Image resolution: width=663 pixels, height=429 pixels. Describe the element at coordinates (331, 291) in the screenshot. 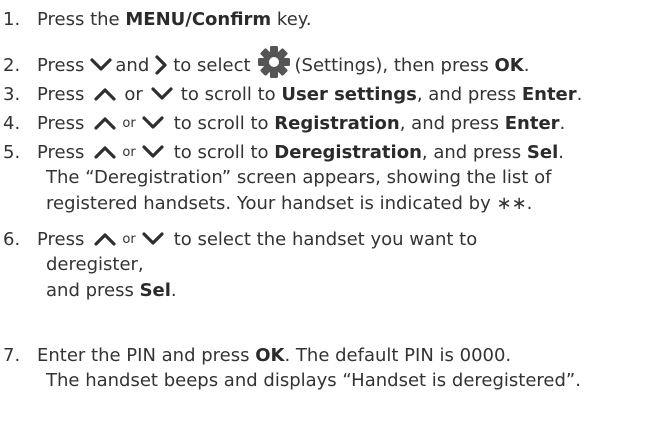

I see `step-text-continued: and press Sel.` at that location.